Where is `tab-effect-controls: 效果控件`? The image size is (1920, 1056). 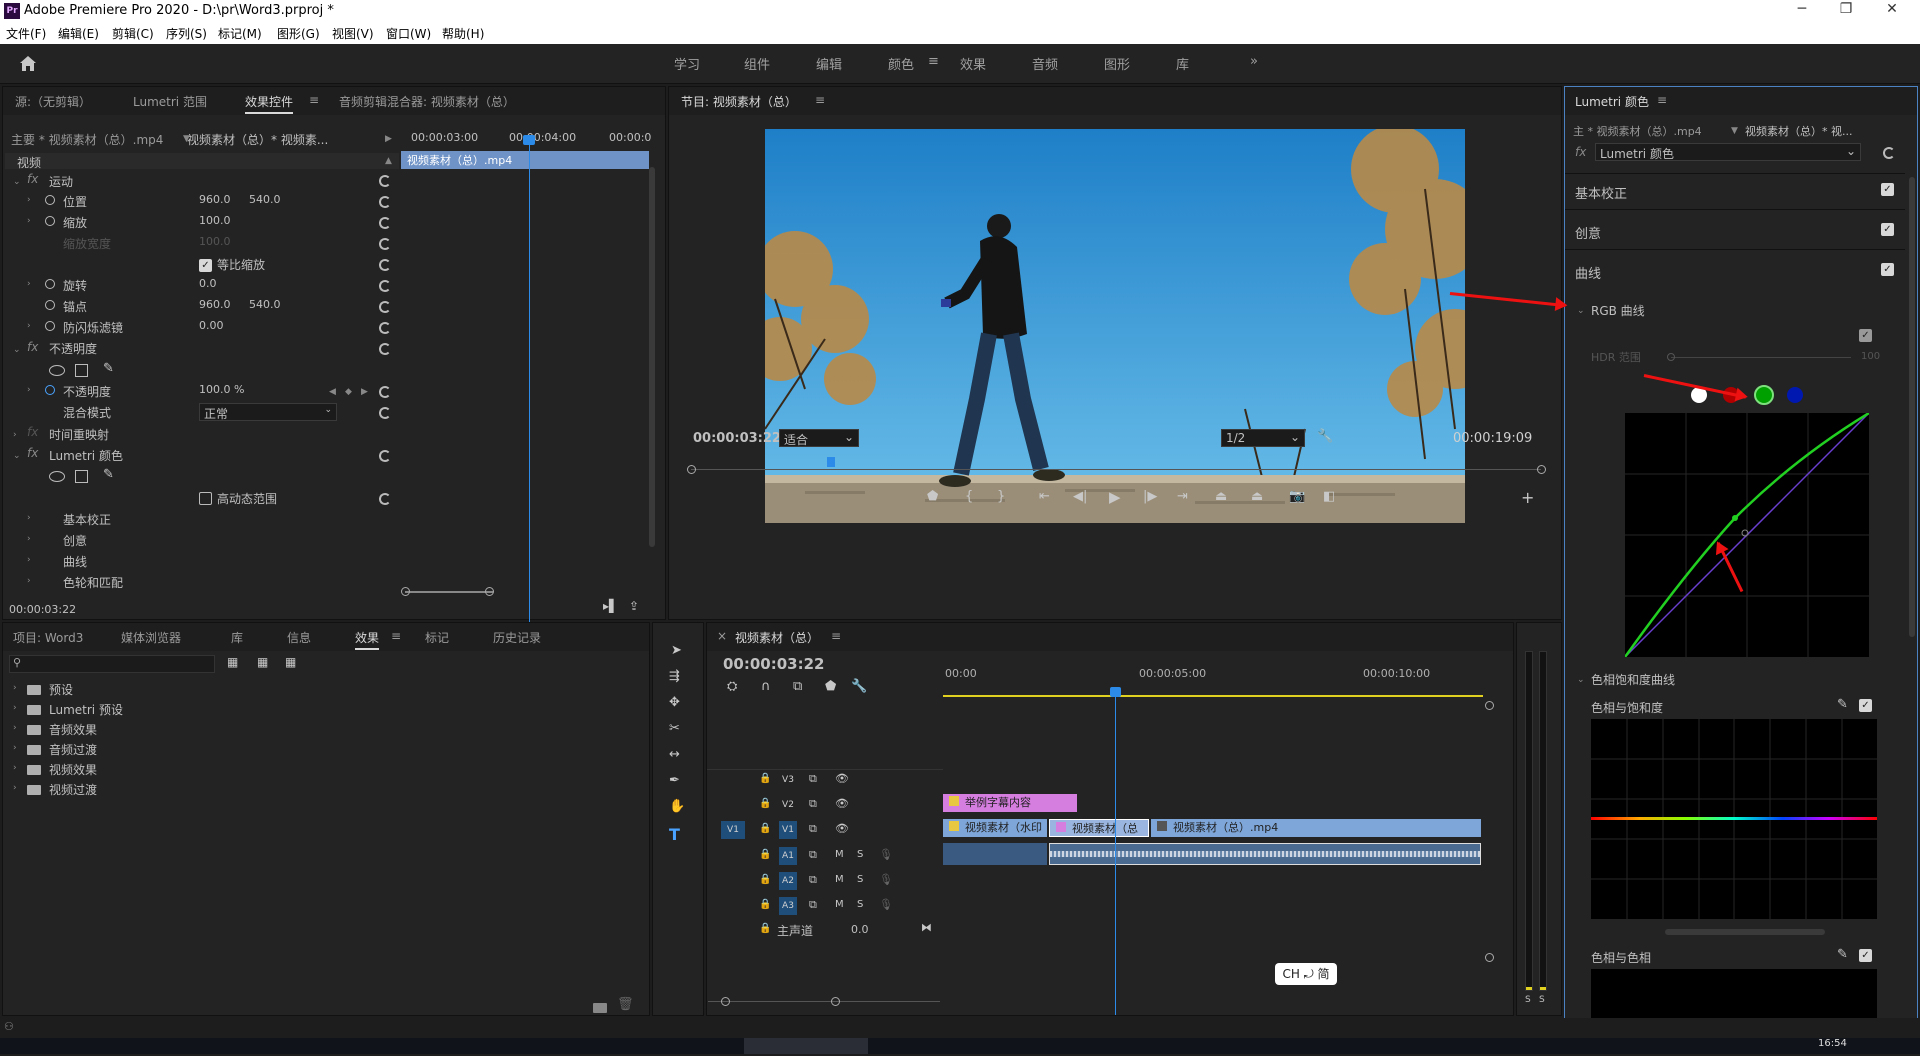 tab-effect-controls: 效果控件 is located at coordinates (269, 103).